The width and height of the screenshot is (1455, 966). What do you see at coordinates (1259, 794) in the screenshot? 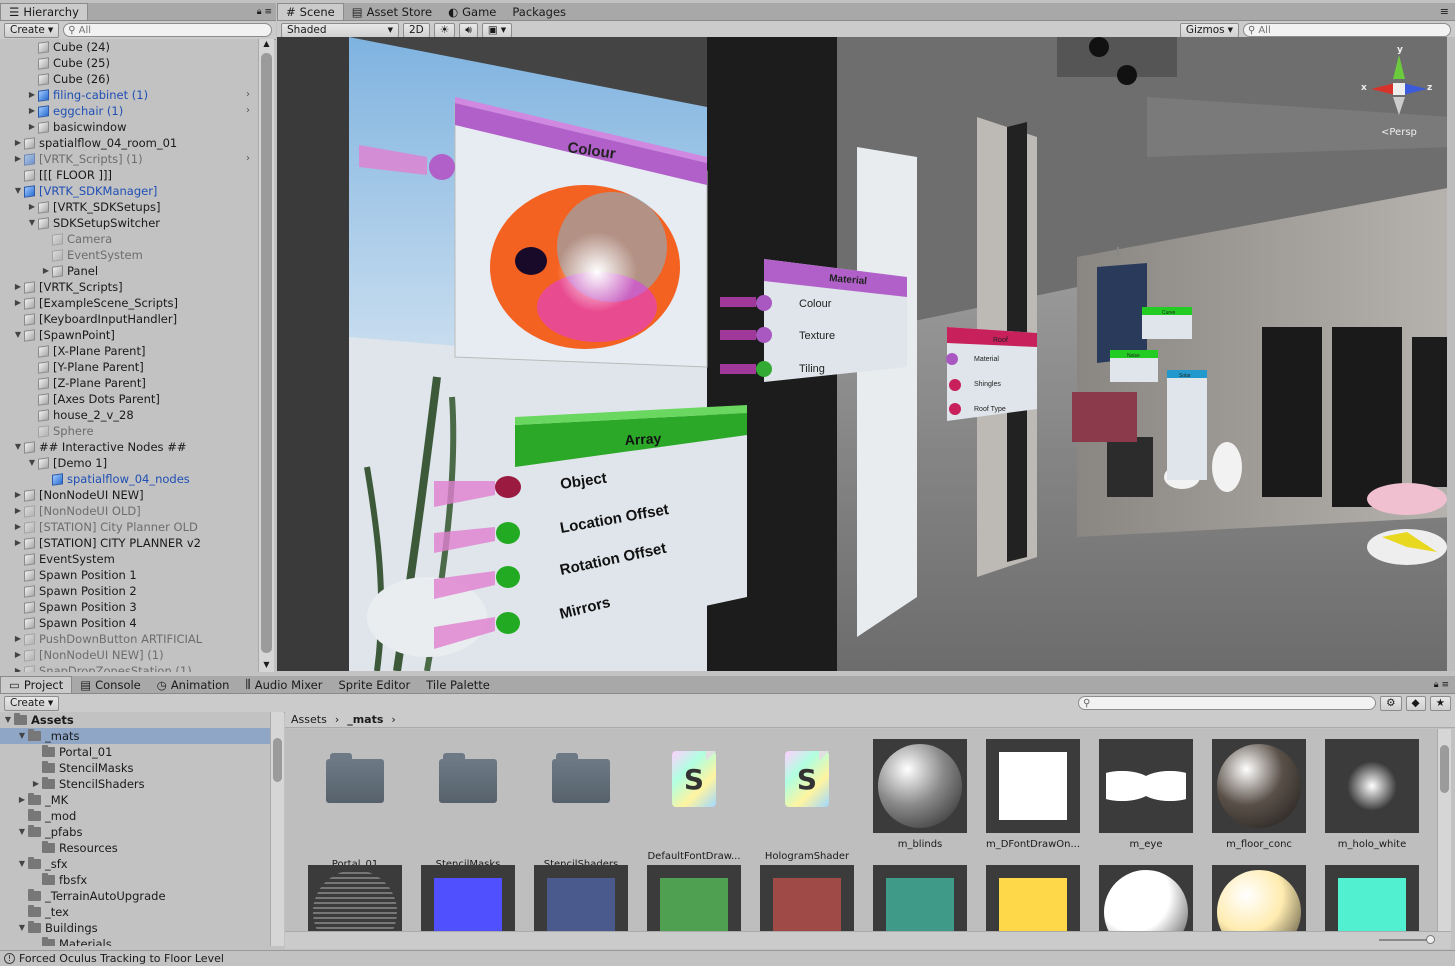
I see `asset-item: m_floor_conc` at bounding box center [1259, 794].